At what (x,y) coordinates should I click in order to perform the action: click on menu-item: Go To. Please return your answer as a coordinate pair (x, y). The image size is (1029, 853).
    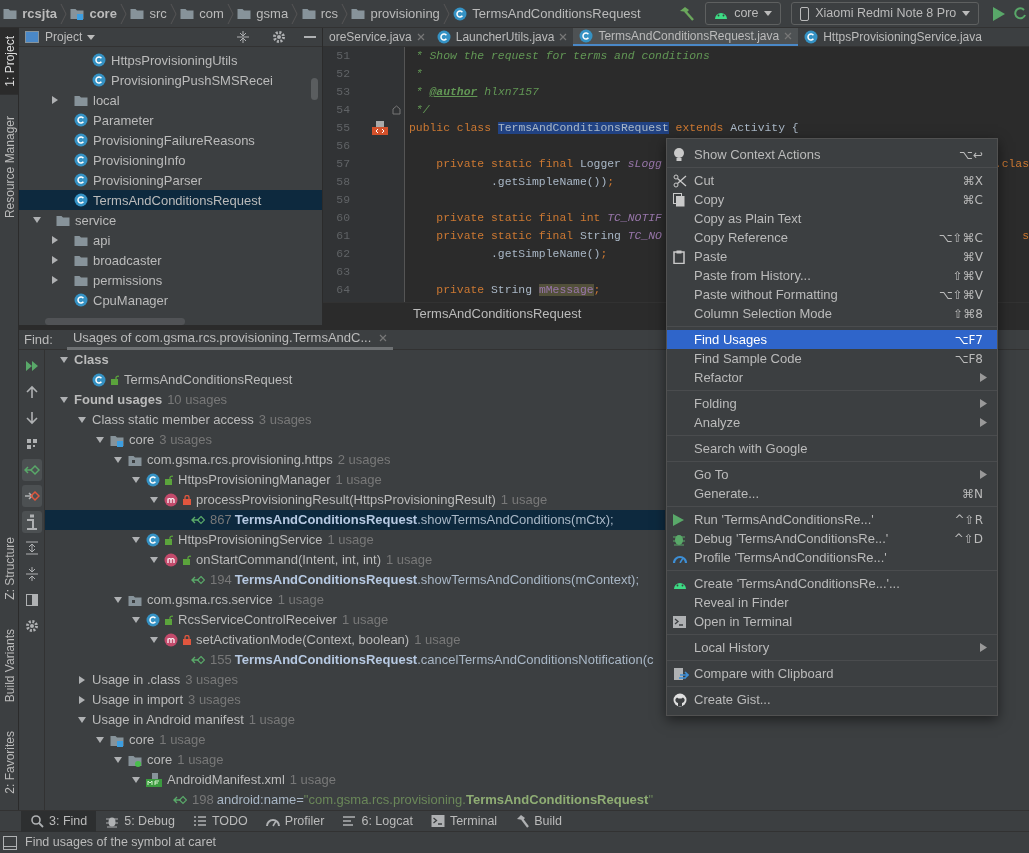
    Looking at the image, I should click on (832, 474).